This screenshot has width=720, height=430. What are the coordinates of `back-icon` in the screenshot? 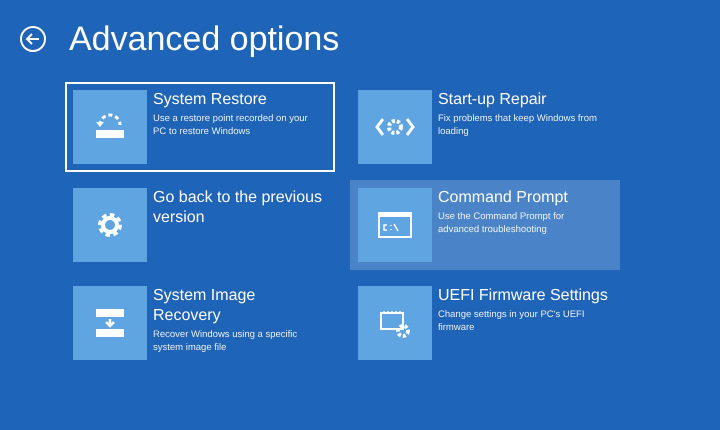 It's located at (33, 39).